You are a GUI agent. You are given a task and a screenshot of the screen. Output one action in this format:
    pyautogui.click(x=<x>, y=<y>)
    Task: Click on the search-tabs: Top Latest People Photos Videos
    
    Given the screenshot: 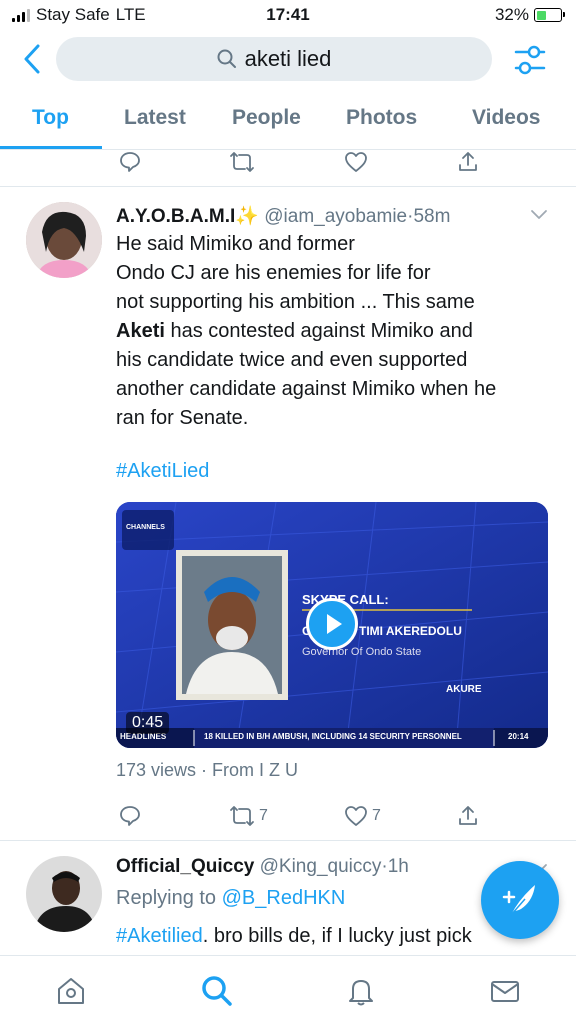 What is the action you would take?
    pyautogui.click(x=288, y=123)
    